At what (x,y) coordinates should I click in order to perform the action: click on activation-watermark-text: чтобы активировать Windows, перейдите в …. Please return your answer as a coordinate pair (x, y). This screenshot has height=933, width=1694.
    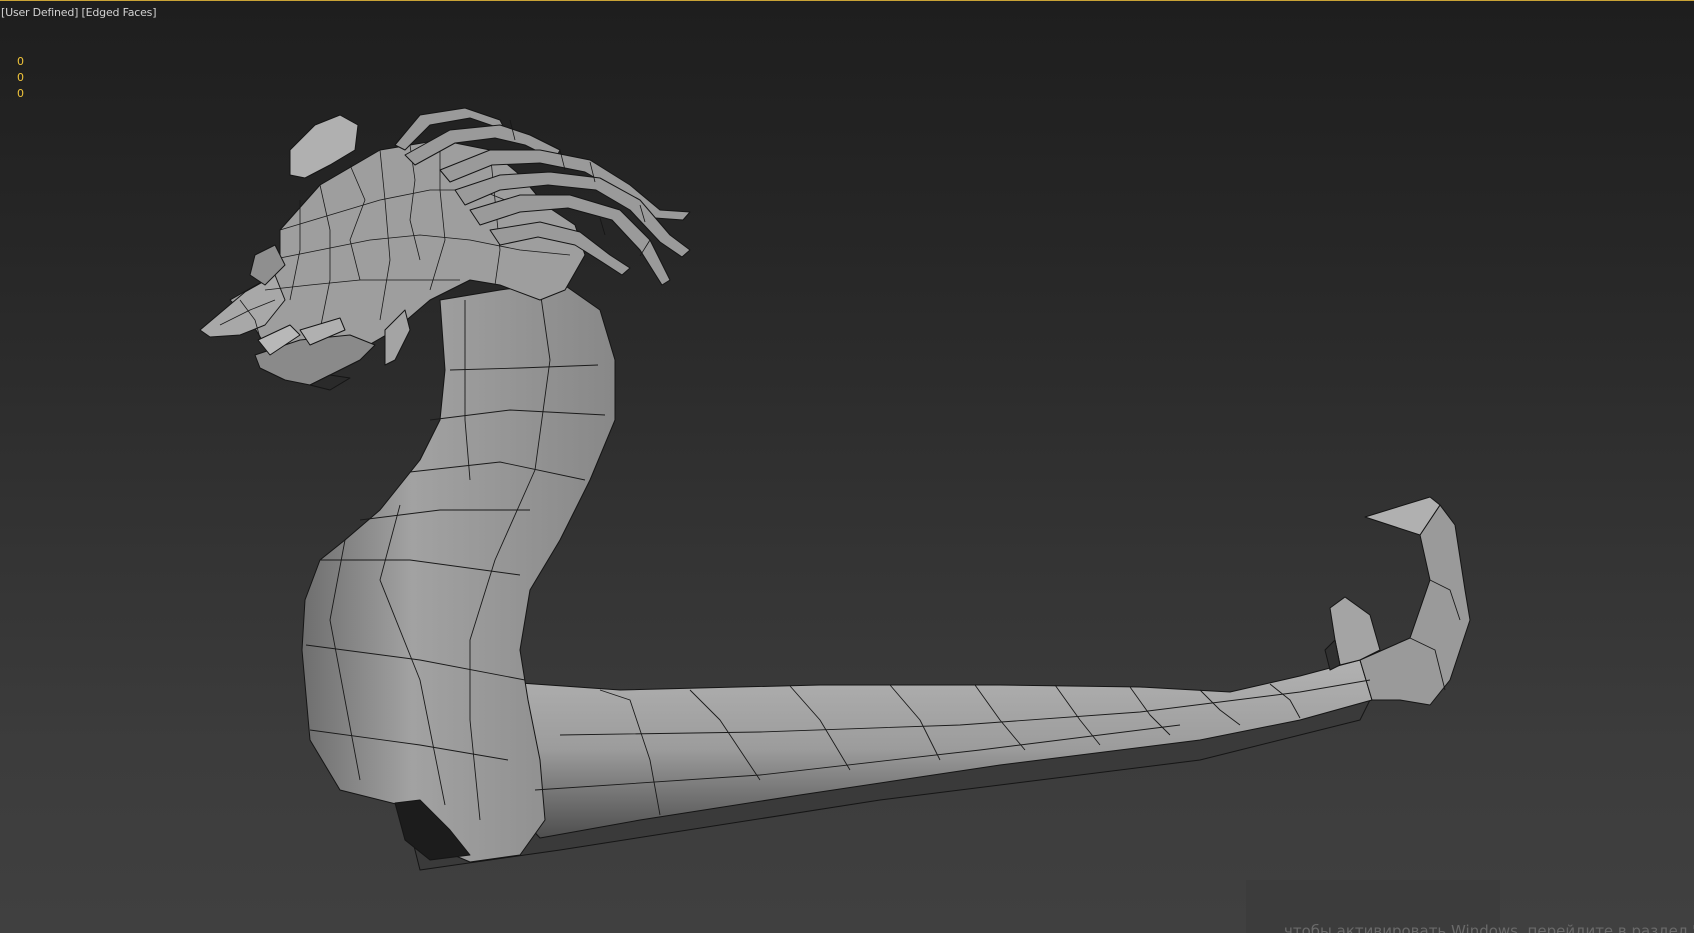
    Looking at the image, I should click on (1489, 927).